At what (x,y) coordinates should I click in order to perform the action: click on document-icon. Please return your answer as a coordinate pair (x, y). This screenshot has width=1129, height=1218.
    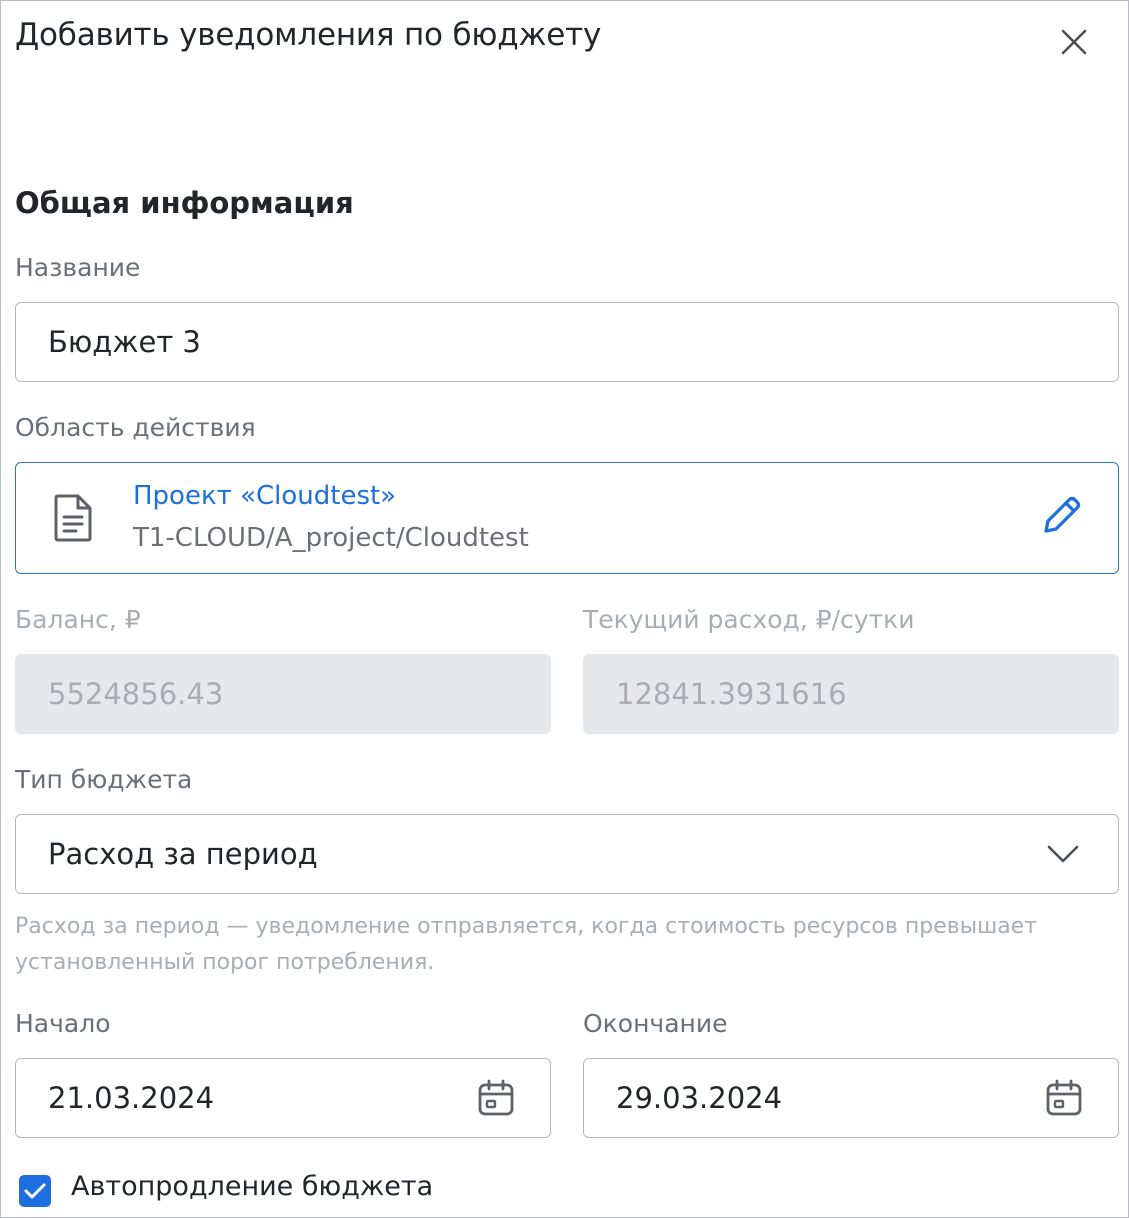
    Looking at the image, I should click on (73, 518).